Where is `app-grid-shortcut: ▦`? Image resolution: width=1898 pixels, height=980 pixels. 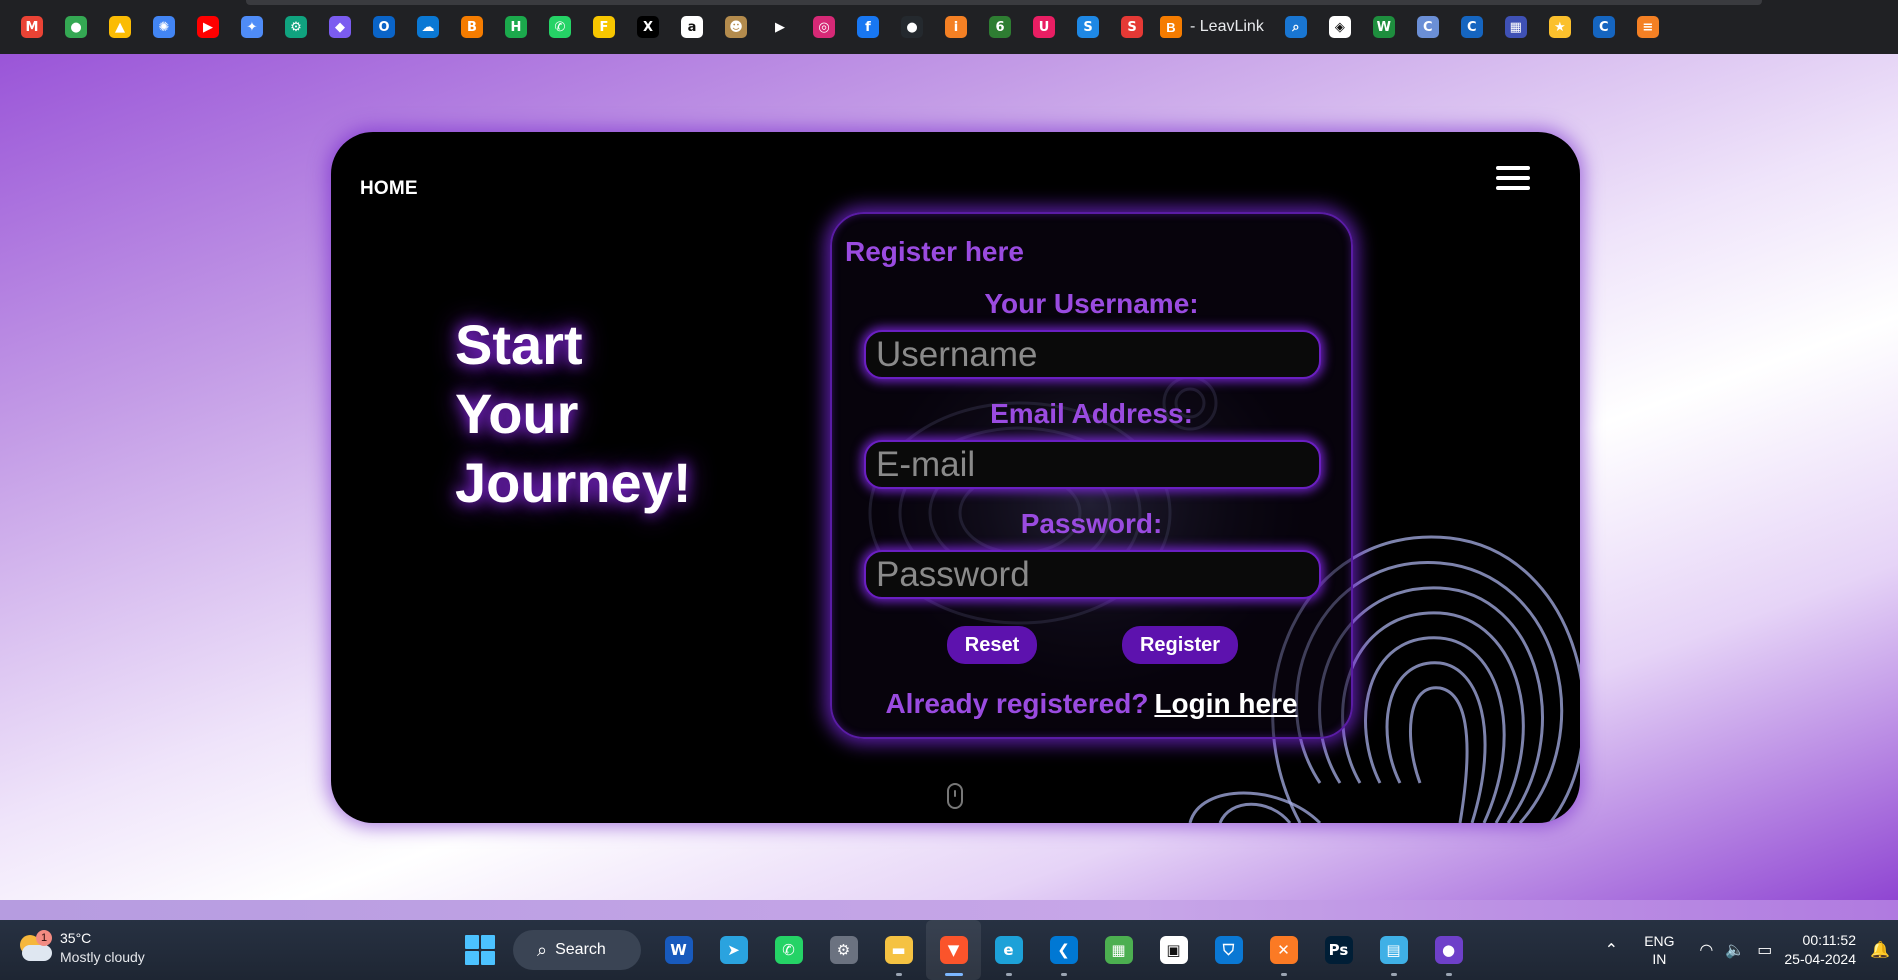 app-grid-shortcut: ▦ is located at coordinates (1118, 950).